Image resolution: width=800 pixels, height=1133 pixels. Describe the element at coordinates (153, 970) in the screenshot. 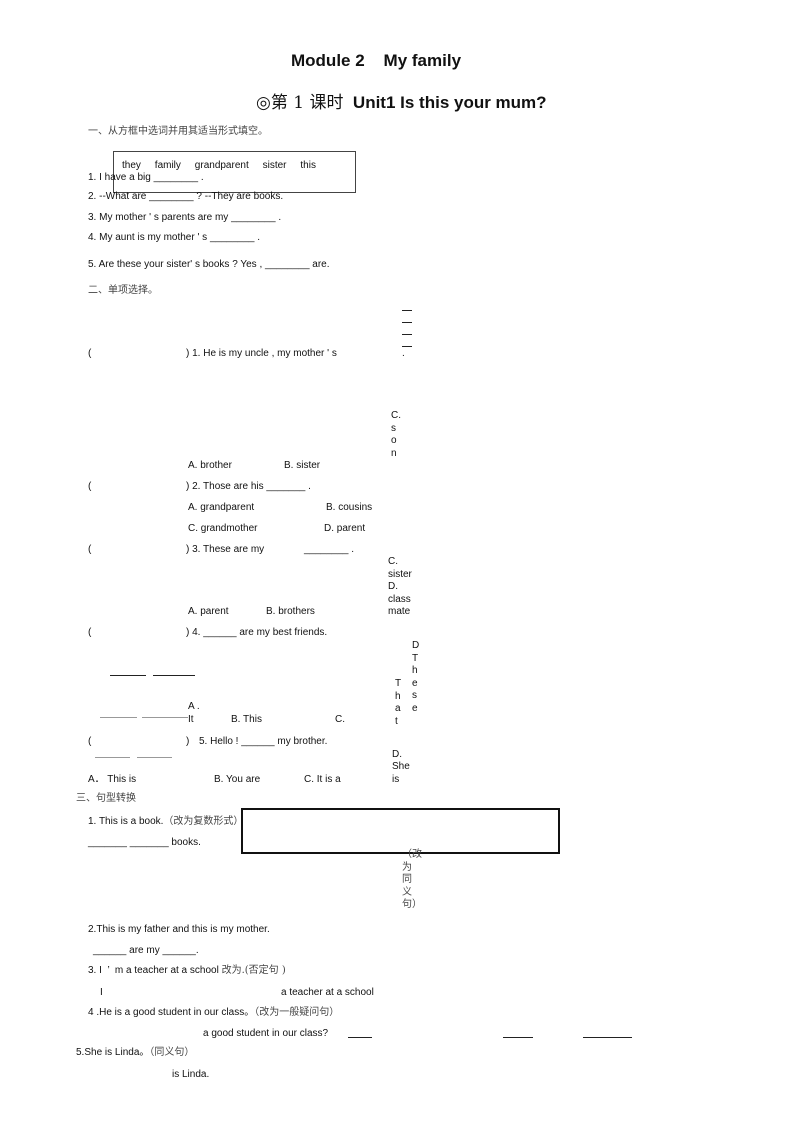

I see `s3-q3-text: 3. I ’ m a teacher at a school` at that location.